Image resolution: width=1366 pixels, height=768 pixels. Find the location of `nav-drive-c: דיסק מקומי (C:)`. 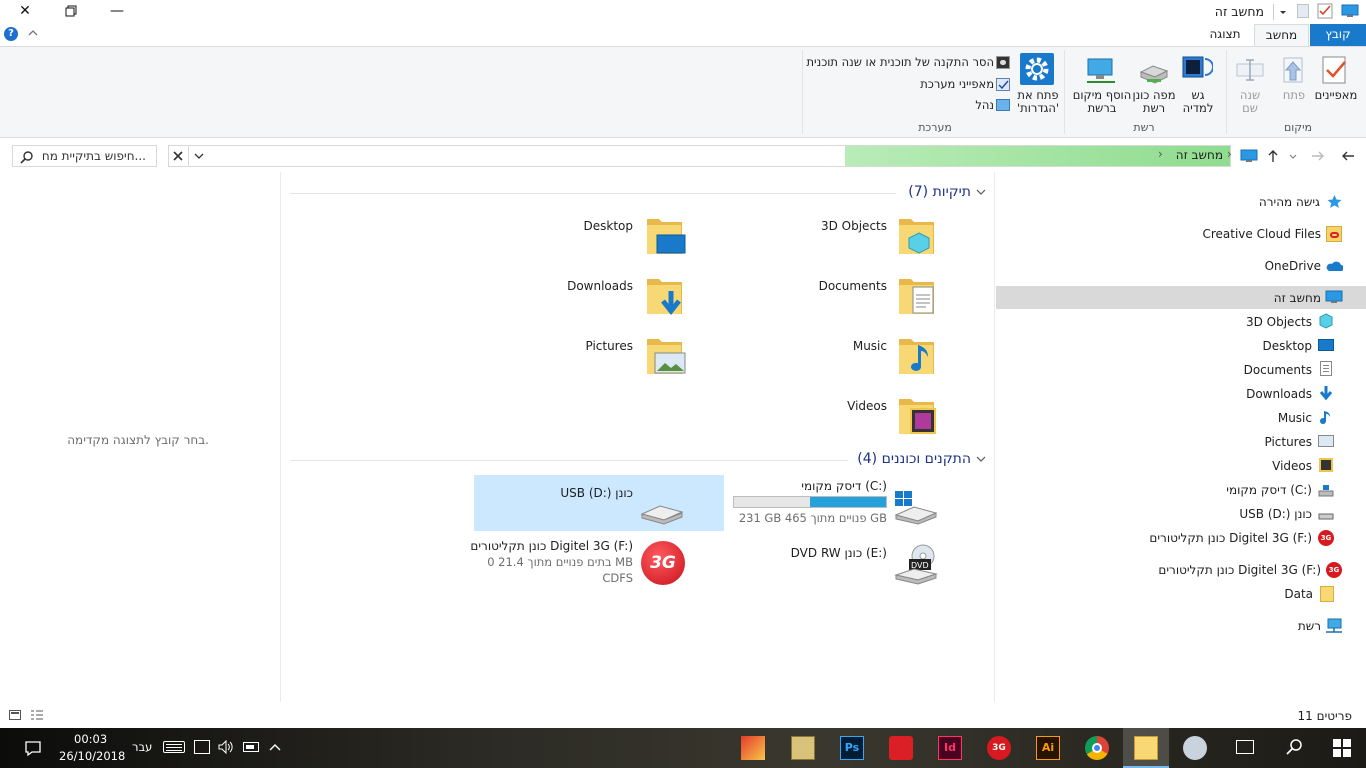

nav-drive-c: דיסק מקומי (C:) is located at coordinates (1269, 490).